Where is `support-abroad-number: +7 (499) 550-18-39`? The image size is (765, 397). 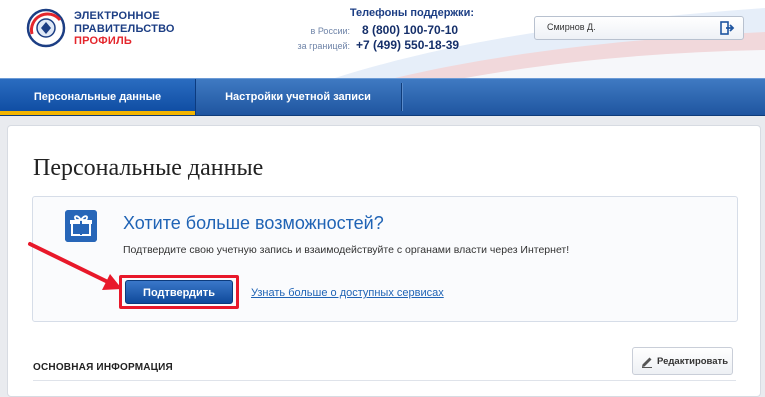
support-abroad-number: +7 (499) 550-18-39 is located at coordinates (408, 45).